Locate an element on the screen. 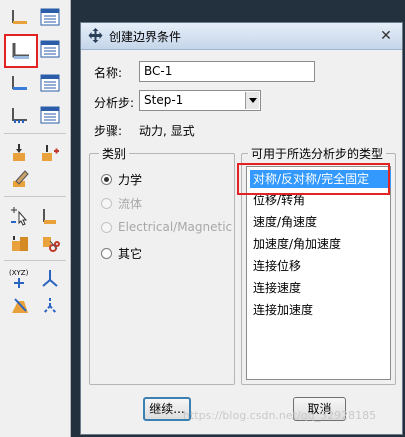 This screenshot has width=405, height=437. load-case-icon is located at coordinates (20, 115).